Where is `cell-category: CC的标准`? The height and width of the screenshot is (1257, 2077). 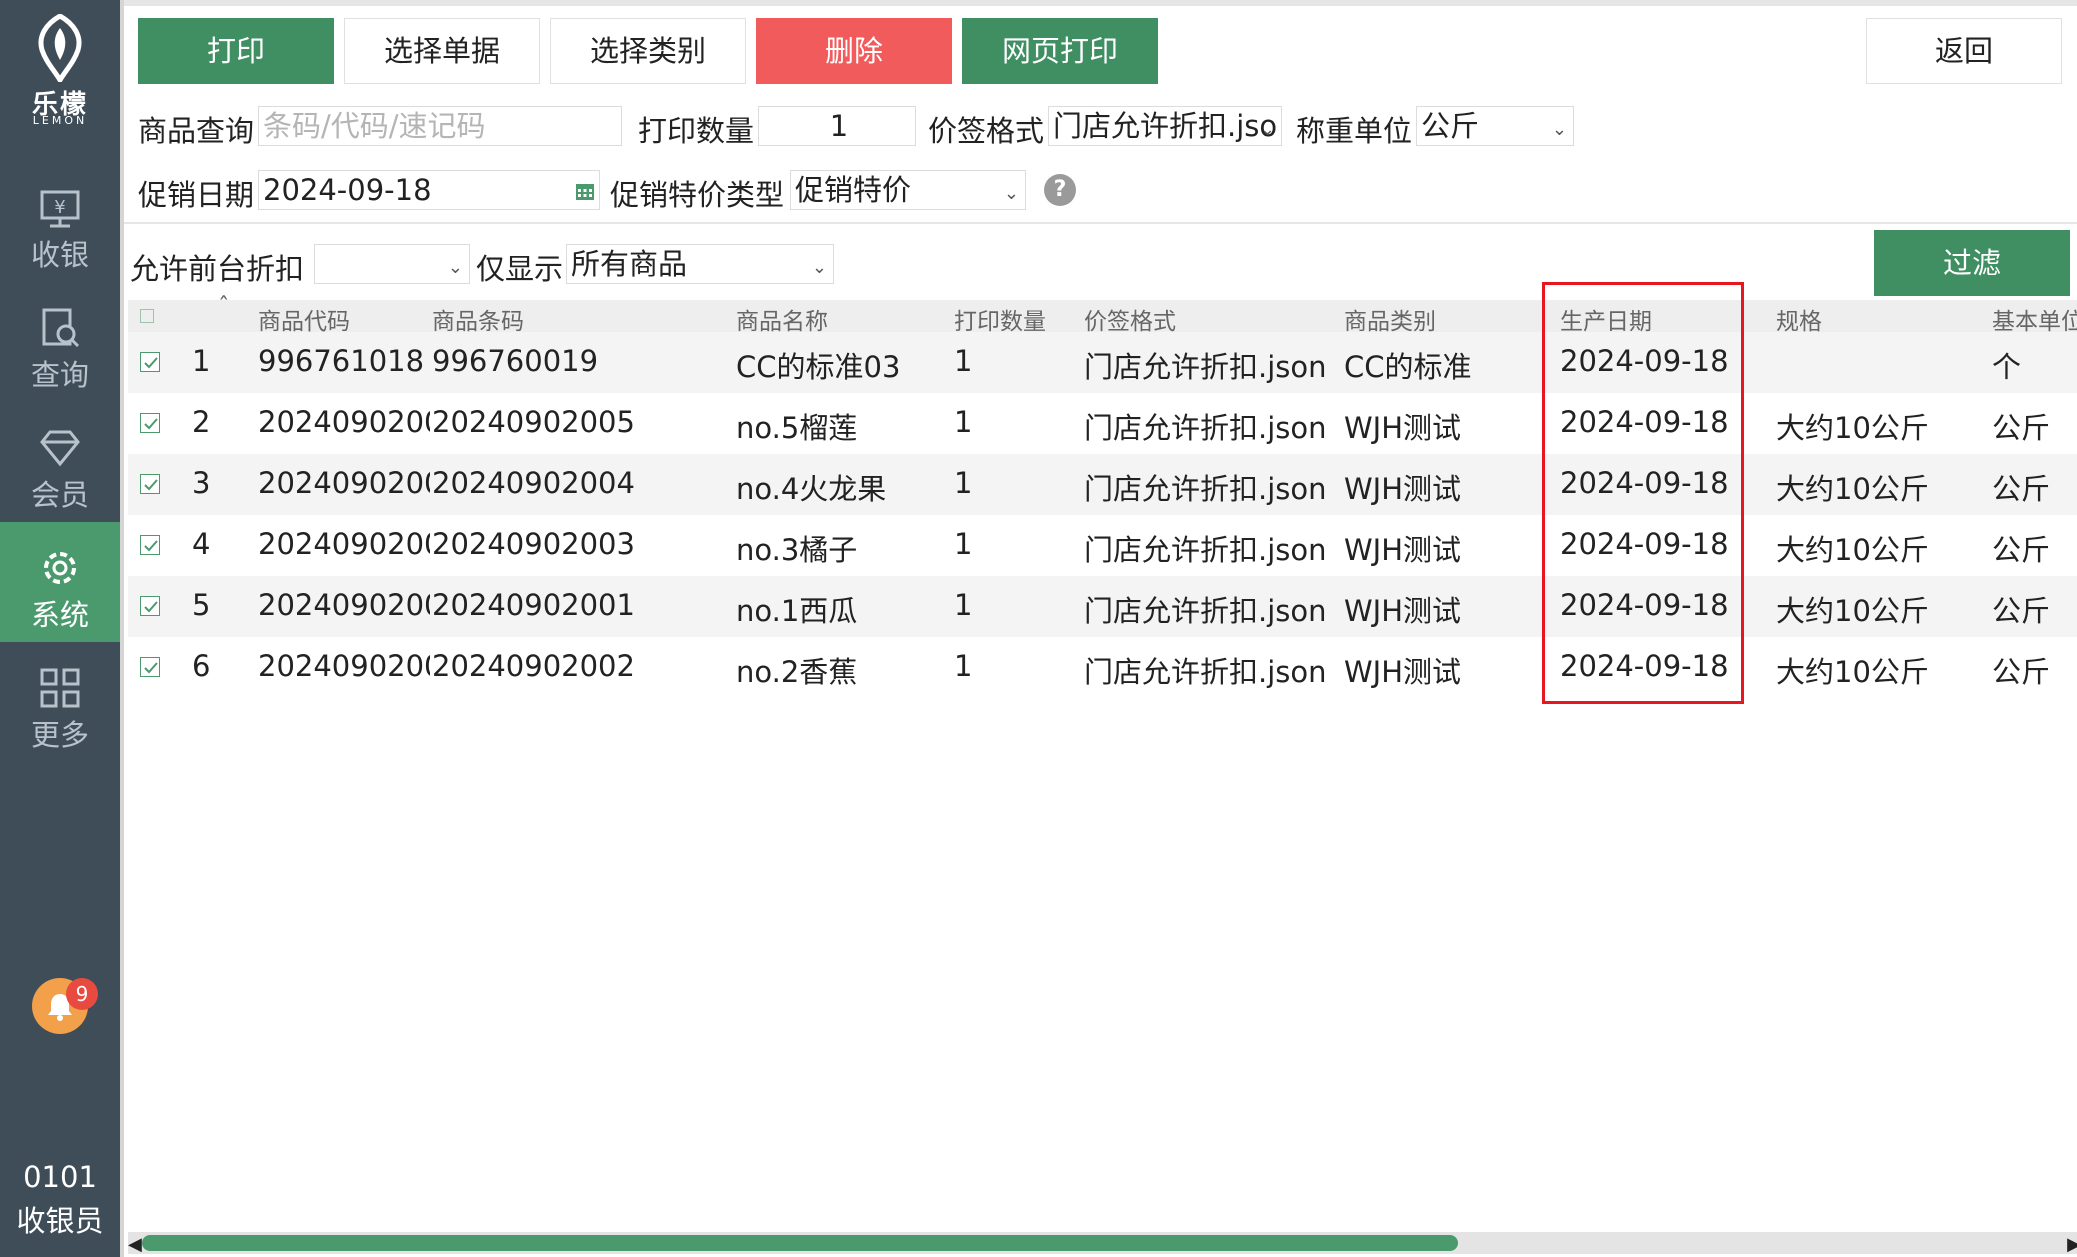 cell-category: CC的标准 is located at coordinates (1408, 367).